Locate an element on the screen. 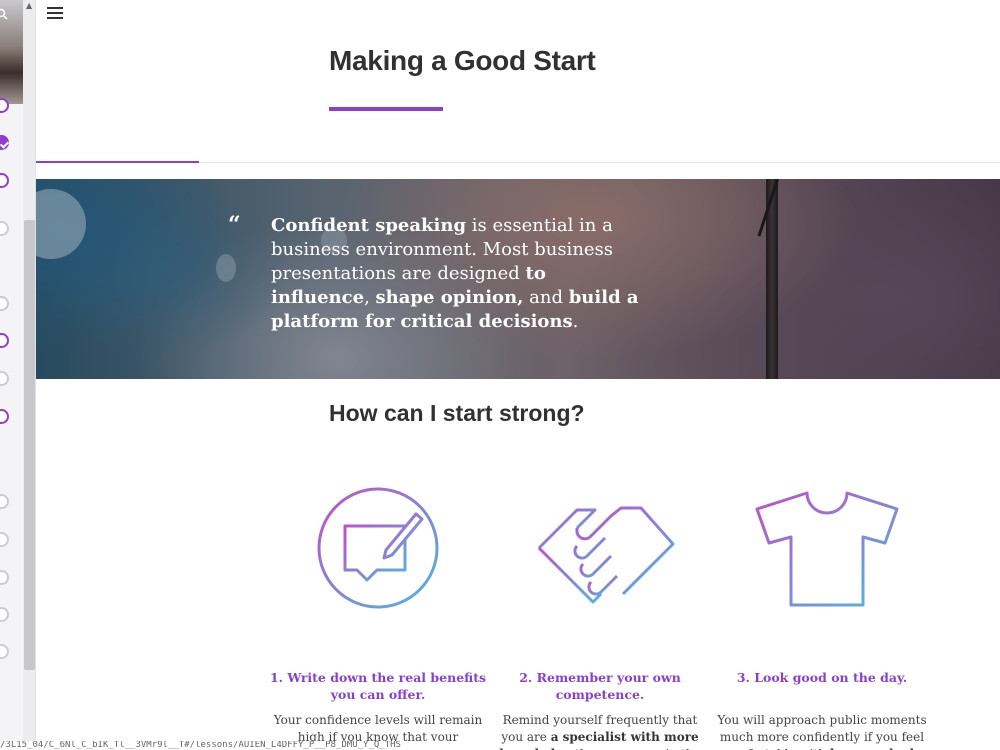  lesson-sidebar: ▲ is located at coordinates (18, 375).